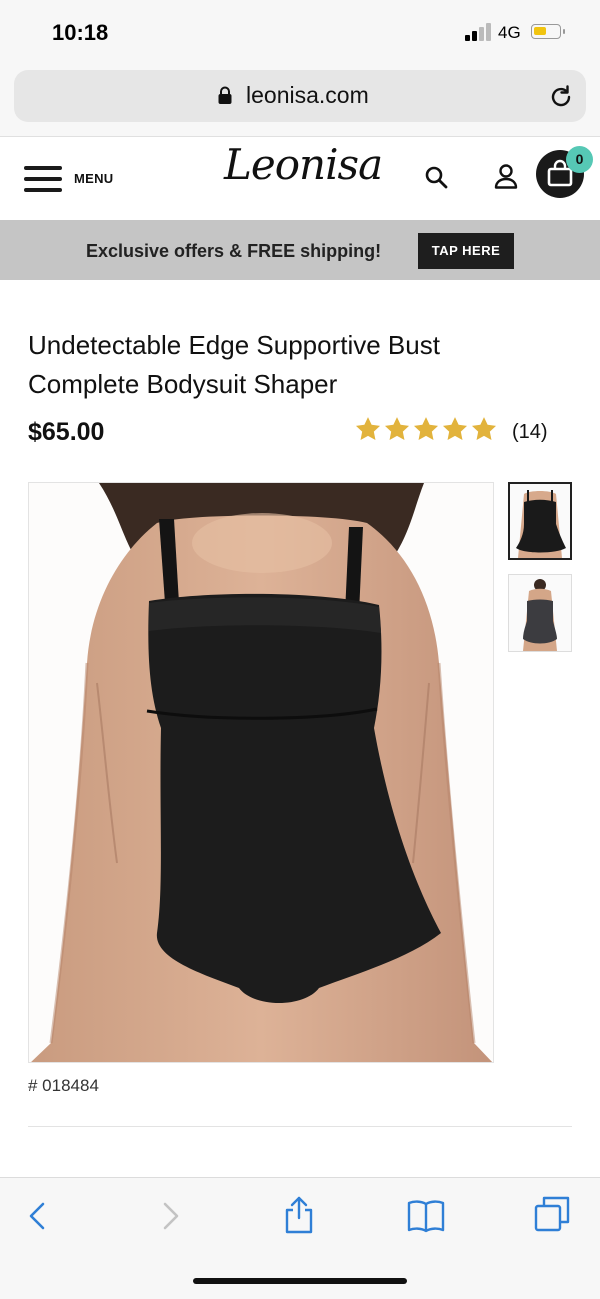 This screenshot has width=600, height=1299. What do you see at coordinates (63, 1085) in the screenshot?
I see `product-sku: # 018484` at bounding box center [63, 1085].